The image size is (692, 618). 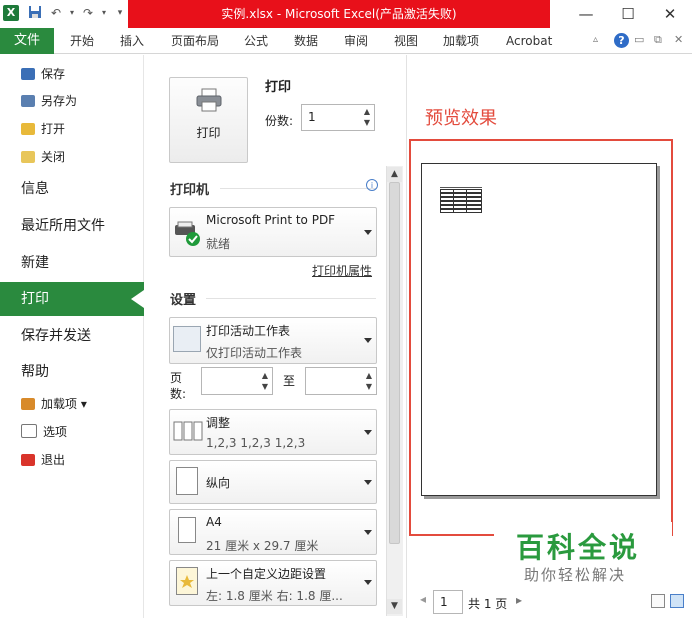 What do you see at coordinates (369, 376) in the screenshot?
I see `pages-to-up-icon: ▲` at bounding box center [369, 376].